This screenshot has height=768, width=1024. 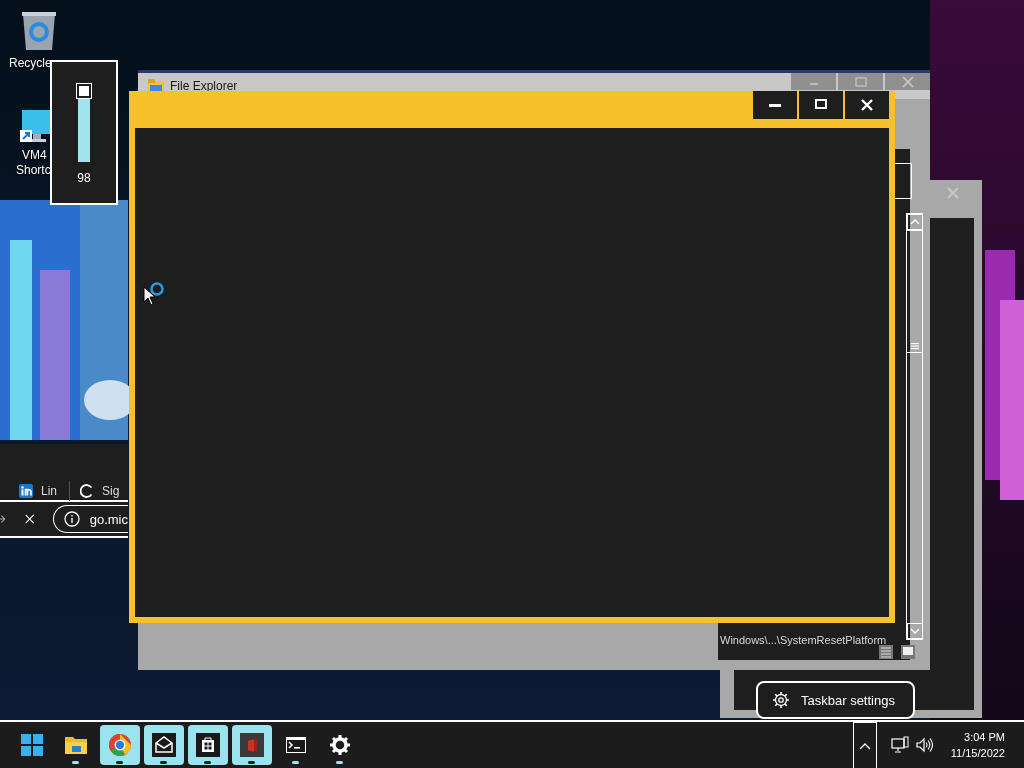 I want to click on icon-label: Recycle, so click(x=30, y=63).